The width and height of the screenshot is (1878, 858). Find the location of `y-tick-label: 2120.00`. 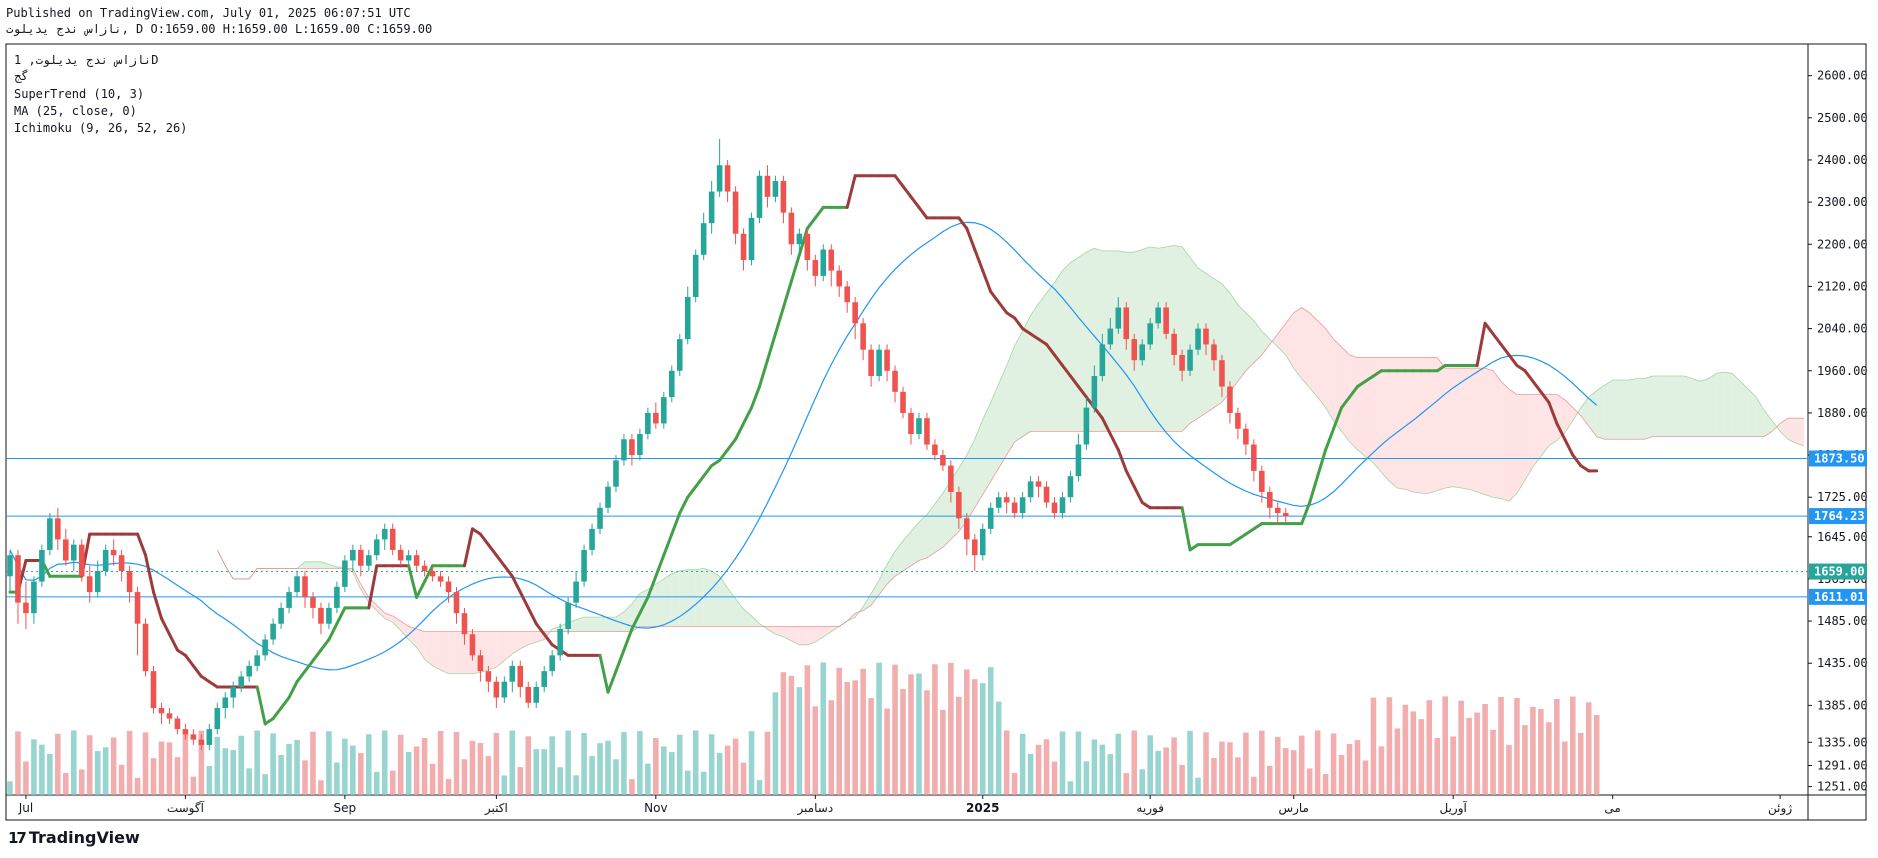

y-tick-label: 2120.00 is located at coordinates (1842, 286).